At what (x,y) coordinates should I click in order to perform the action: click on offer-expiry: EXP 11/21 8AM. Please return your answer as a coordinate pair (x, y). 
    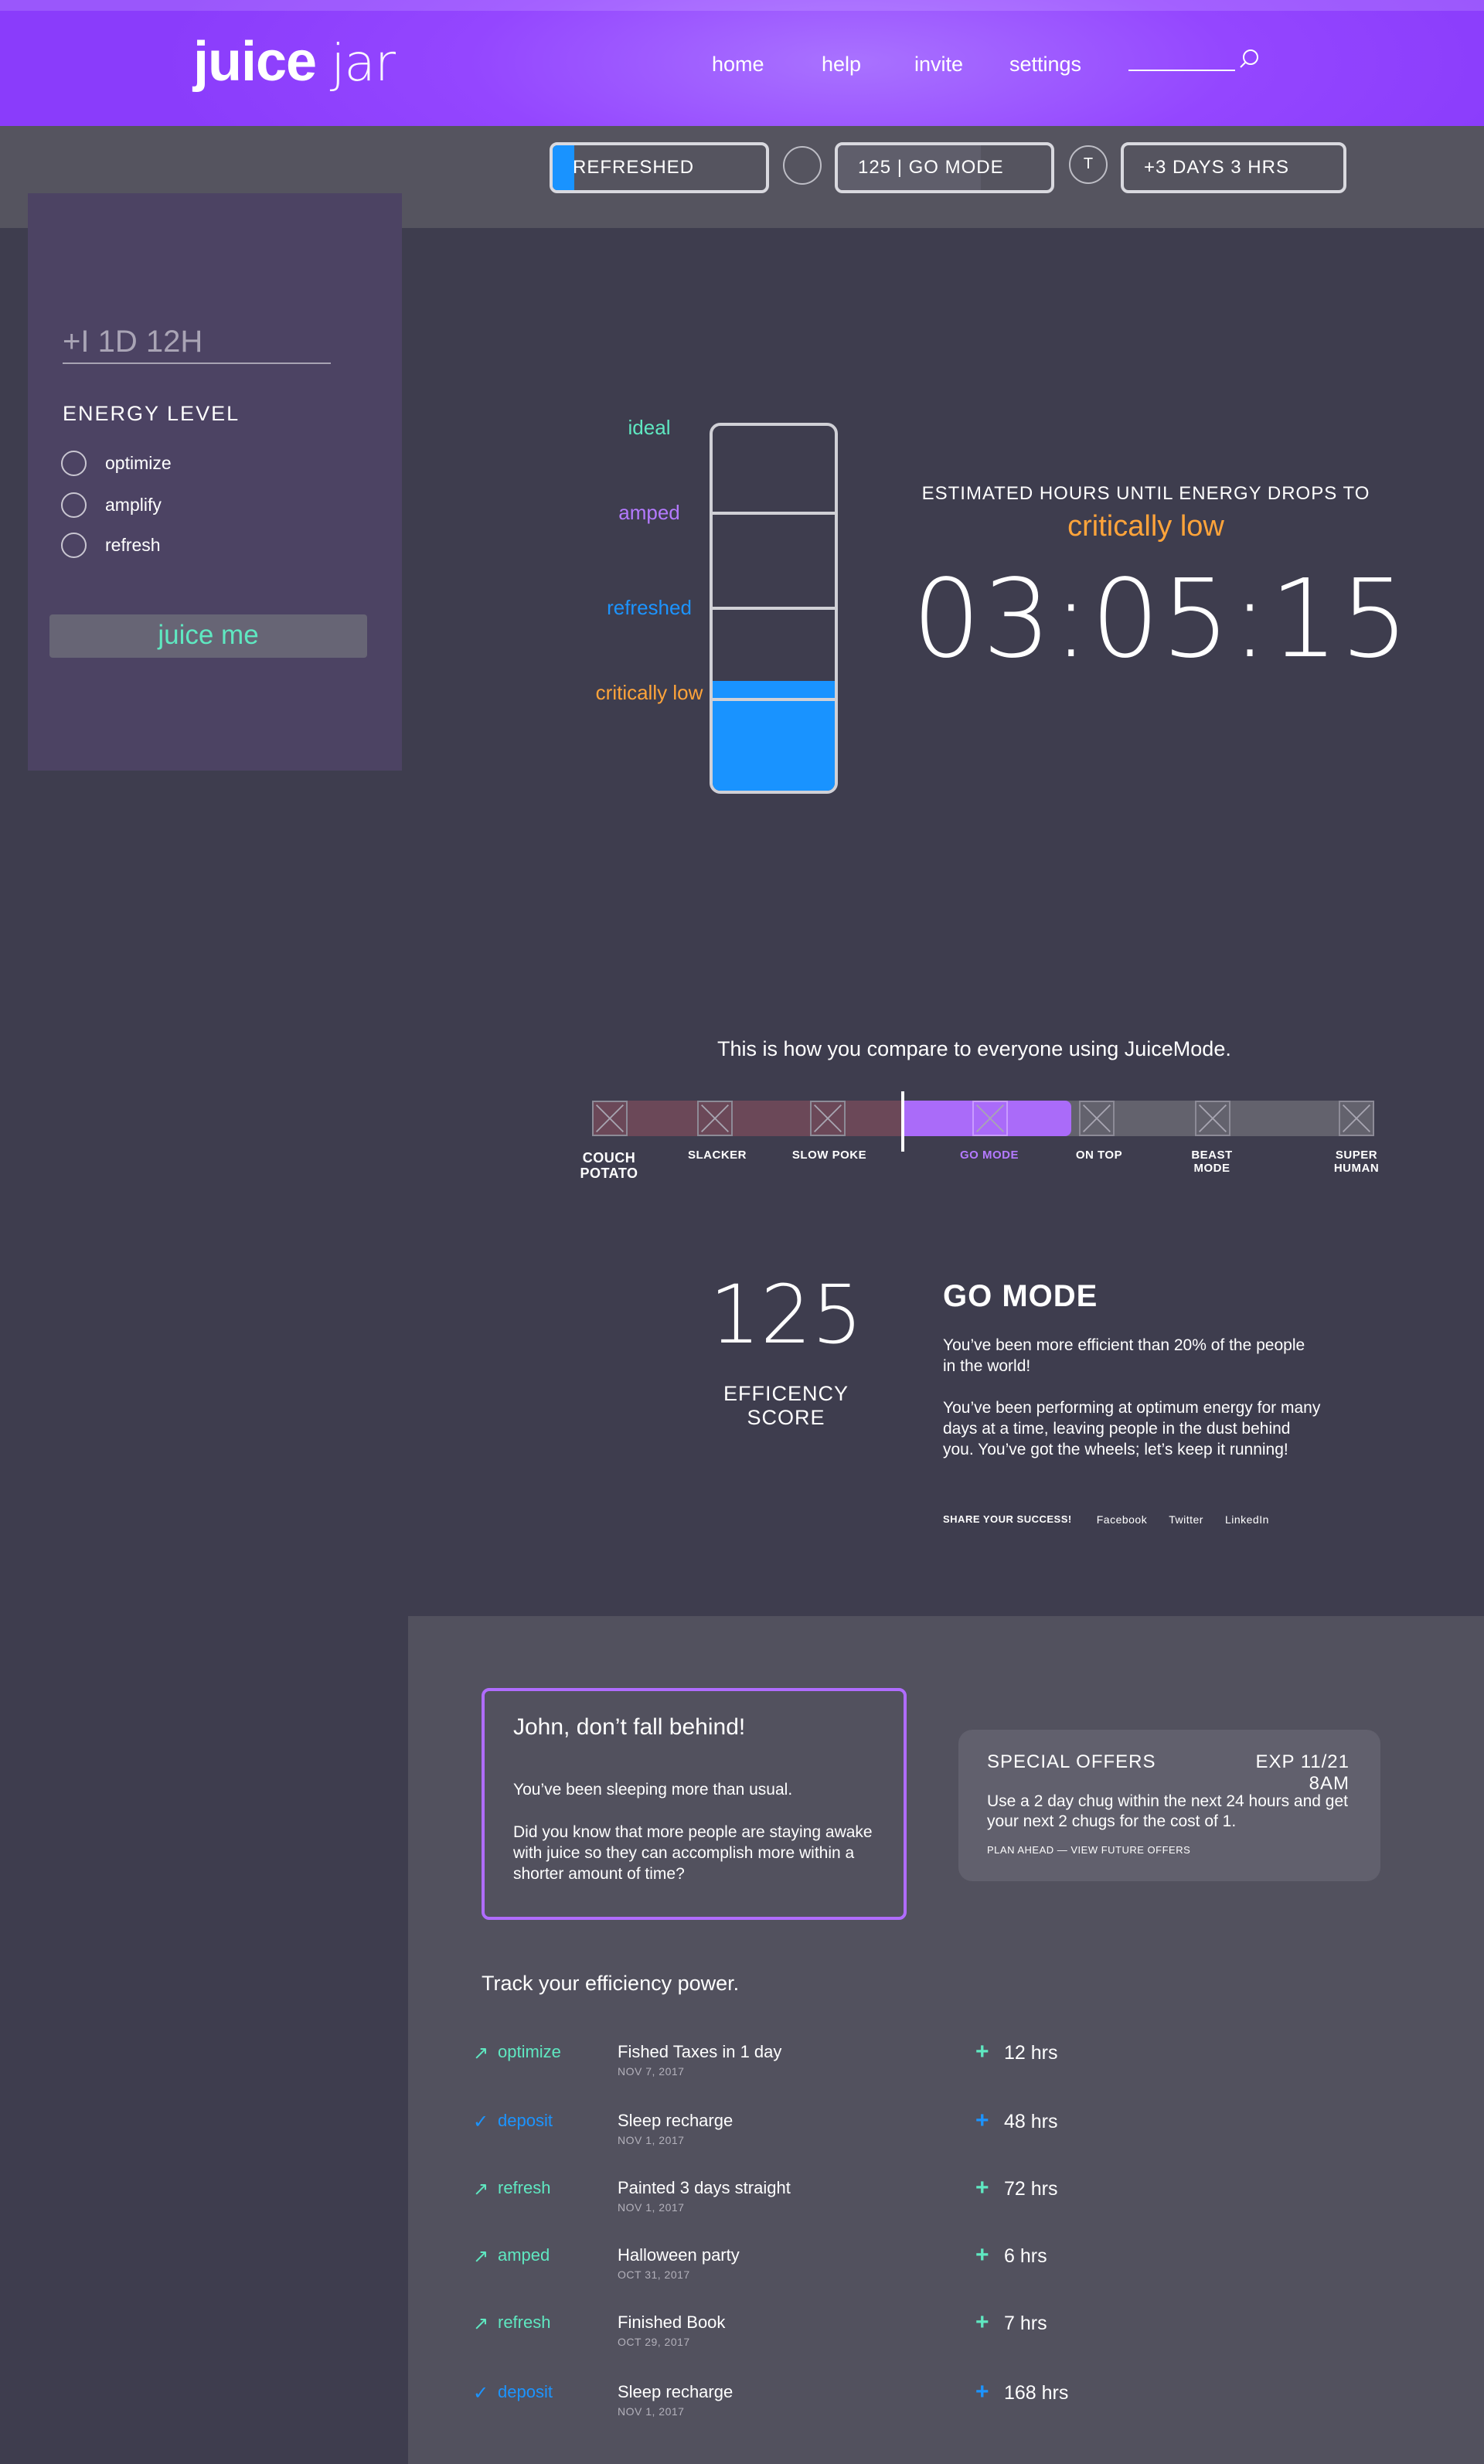
    Looking at the image, I should click on (1302, 1772).